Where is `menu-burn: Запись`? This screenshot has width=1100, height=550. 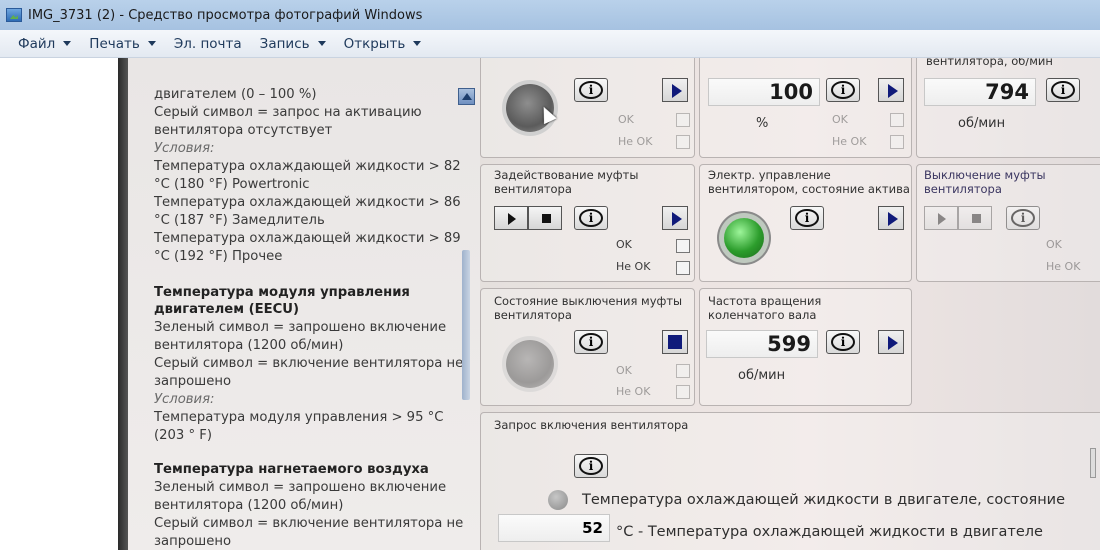
menu-burn: Запись is located at coordinates (293, 44).